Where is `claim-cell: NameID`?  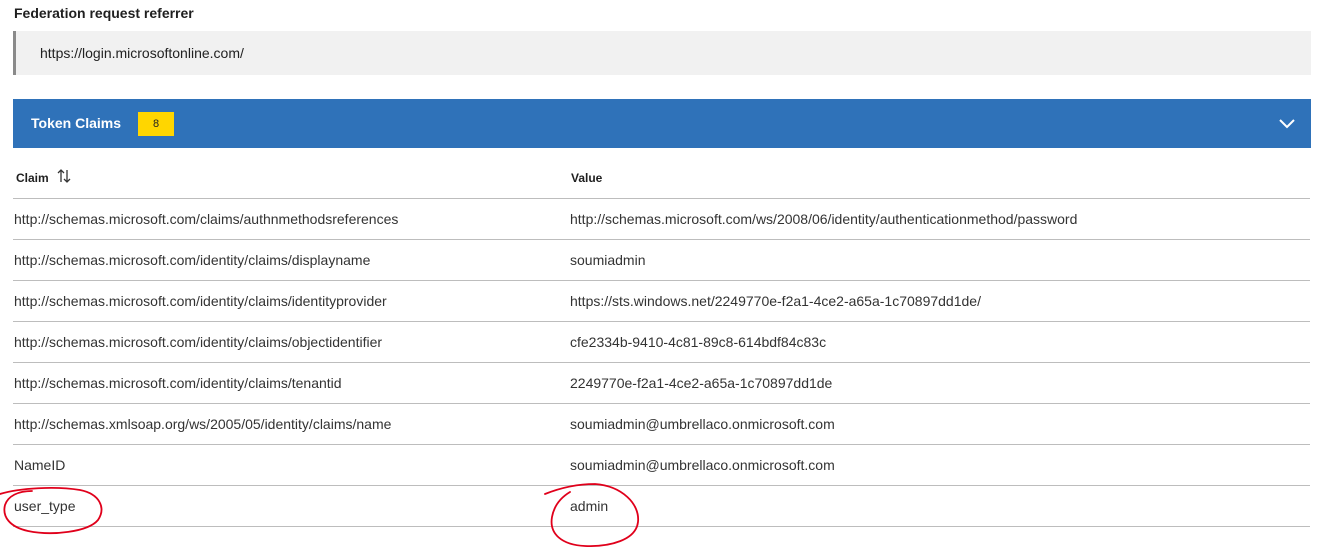 claim-cell: NameID is located at coordinates (40, 465).